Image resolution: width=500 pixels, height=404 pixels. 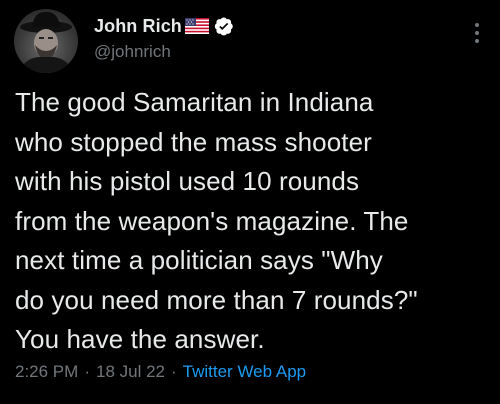 I want to click on tweet-time: 2:26 PM, so click(x=46, y=372).